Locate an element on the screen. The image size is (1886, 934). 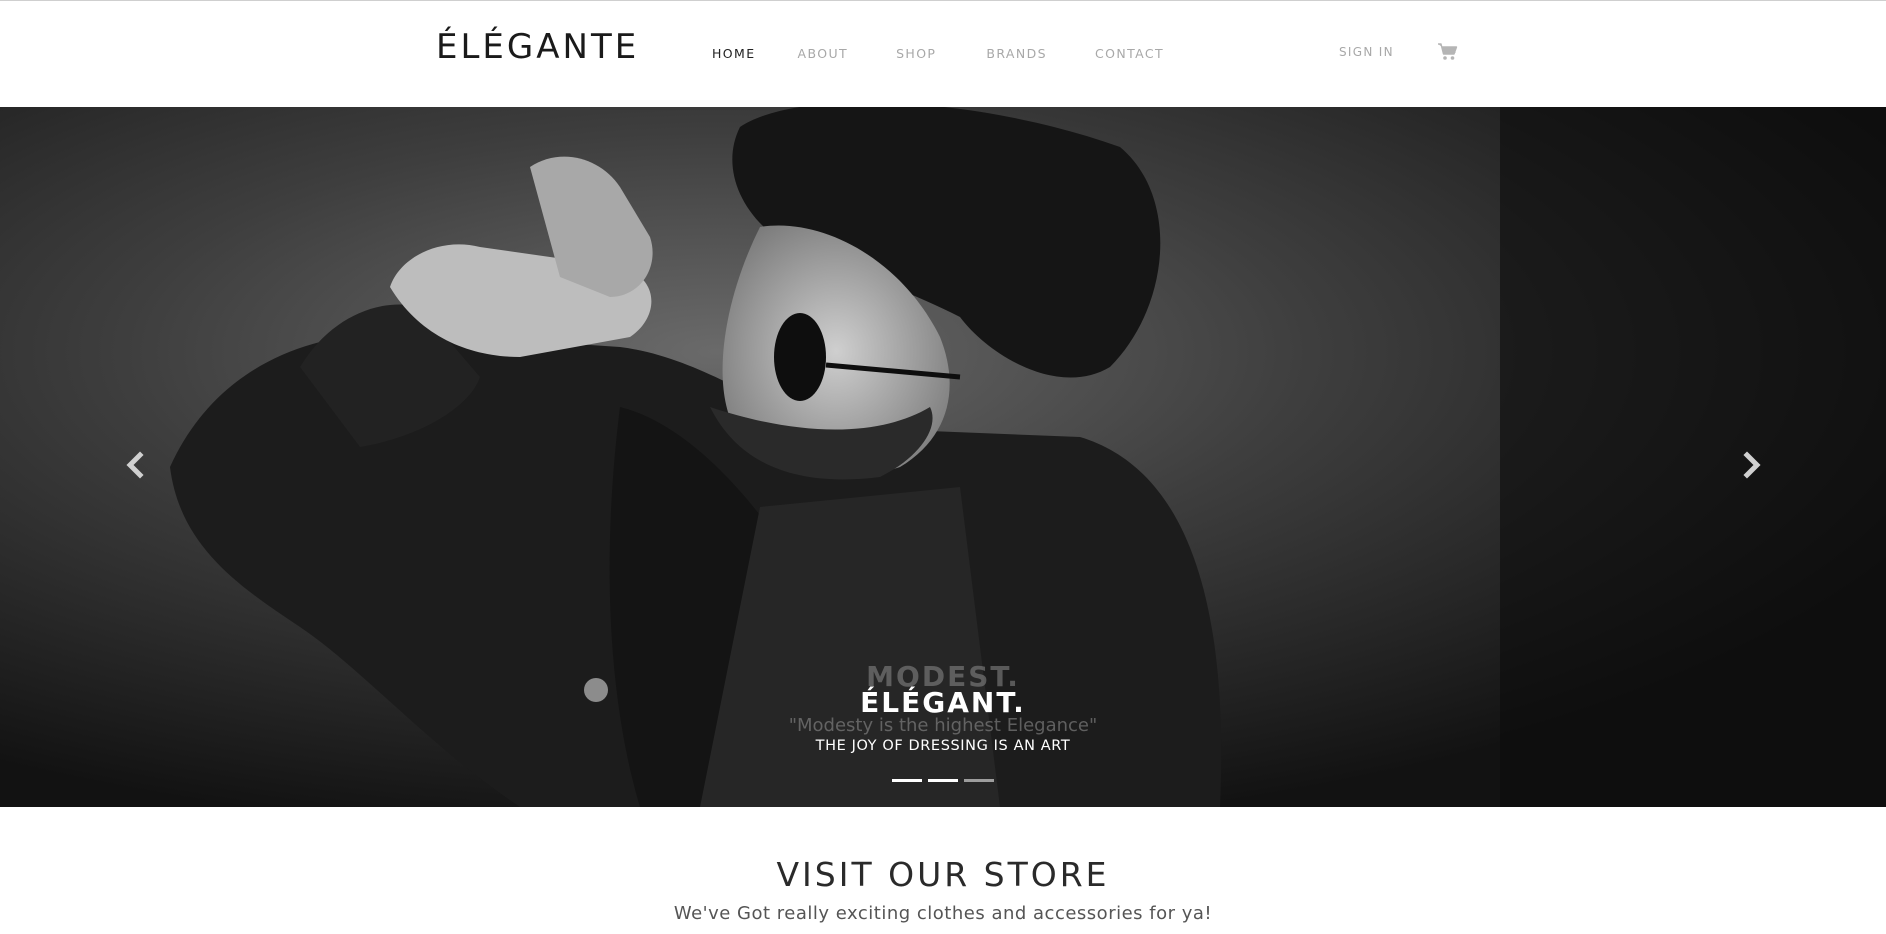
carousel-prev-button is located at coordinates (135, 465).